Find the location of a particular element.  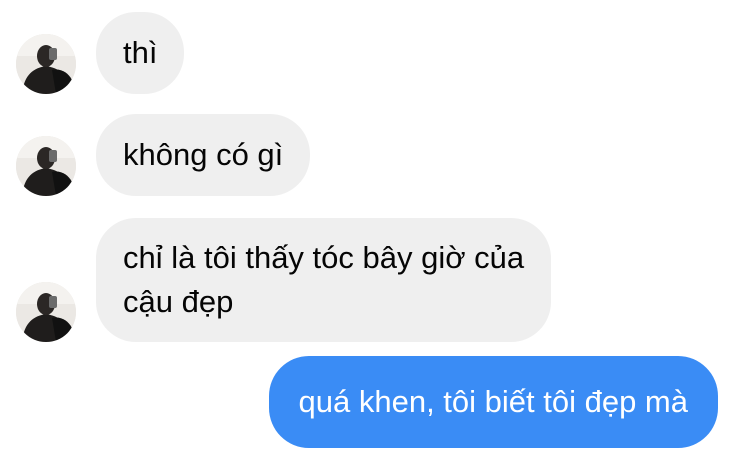

message-text-line: chỉ là tôi thấy tóc bây giờ của is located at coordinates (324, 257).